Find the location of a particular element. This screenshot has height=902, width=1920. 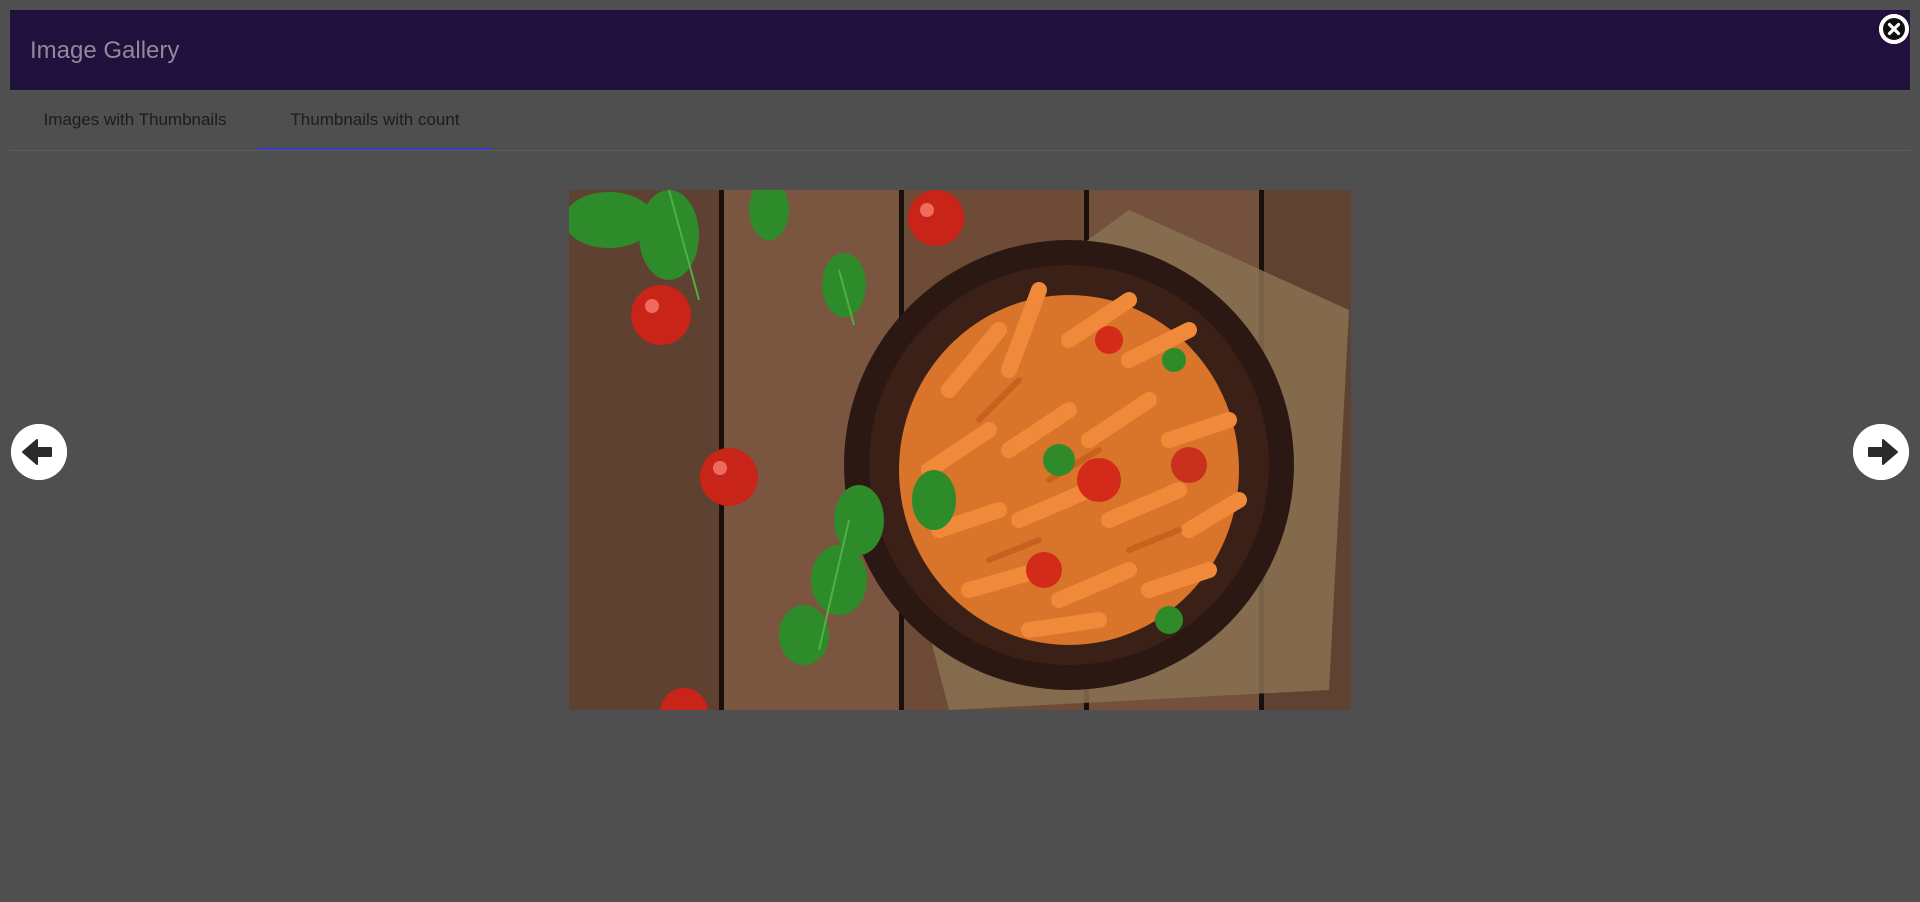

gallery-header: Image Gallery is located at coordinates (960, 50).